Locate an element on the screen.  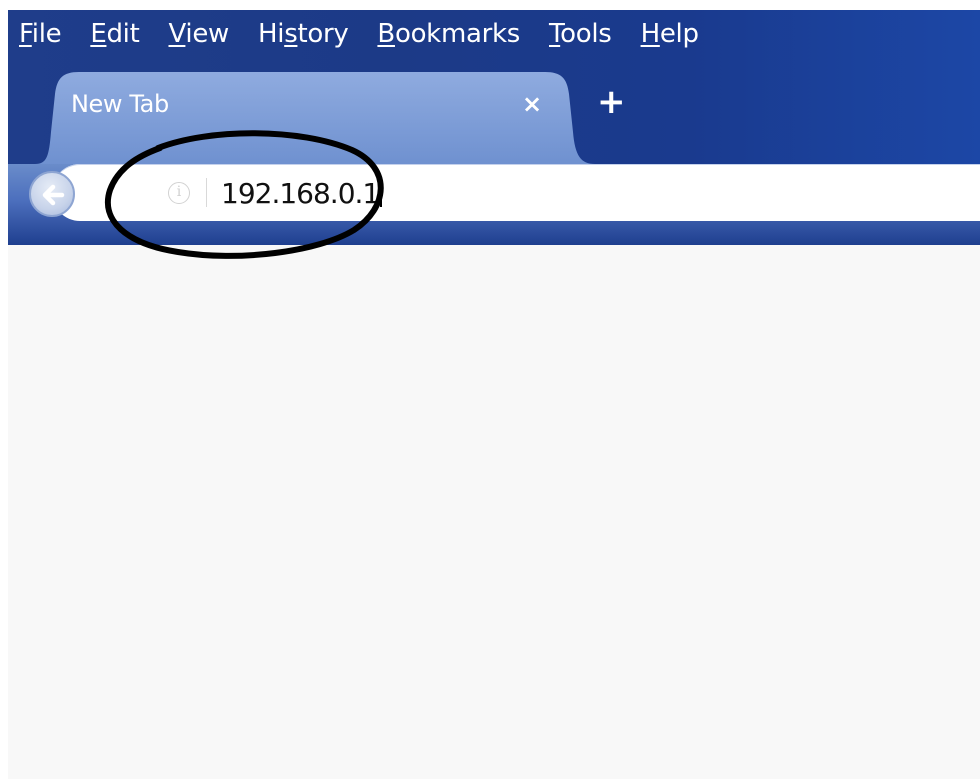
tab-new-tab: New Tab × is located at coordinates (315, 118).